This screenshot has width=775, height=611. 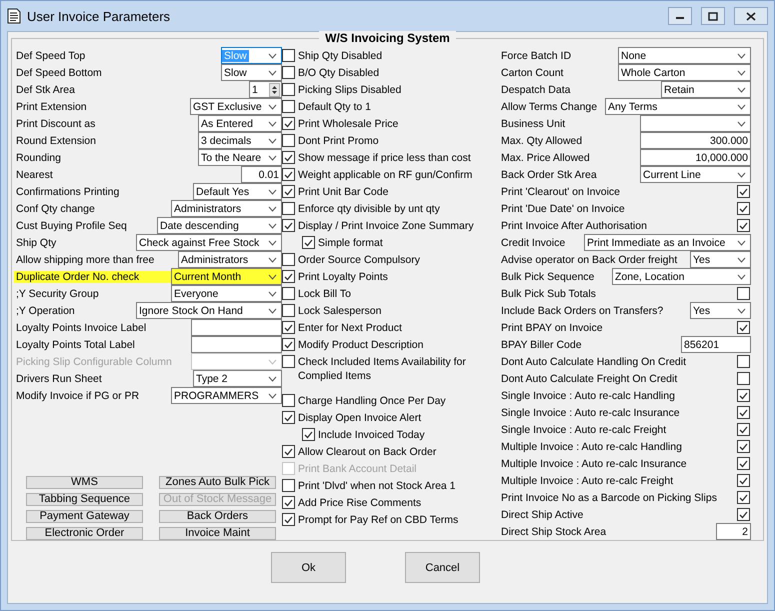 I want to click on action-button: Invoice Maint, so click(x=217, y=533).